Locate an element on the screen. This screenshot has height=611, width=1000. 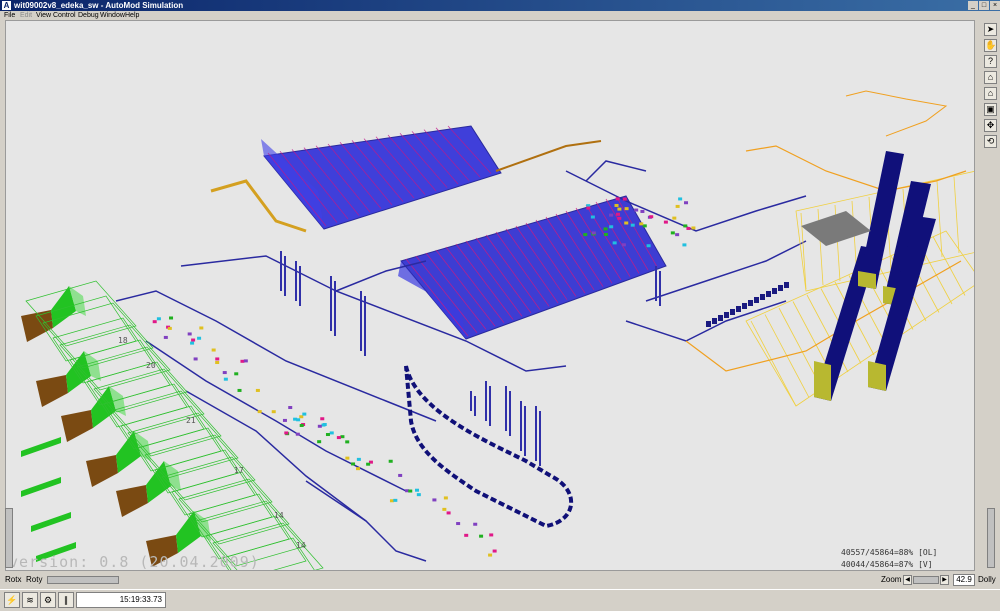
zoom-slider is located at coordinates (926, 580).